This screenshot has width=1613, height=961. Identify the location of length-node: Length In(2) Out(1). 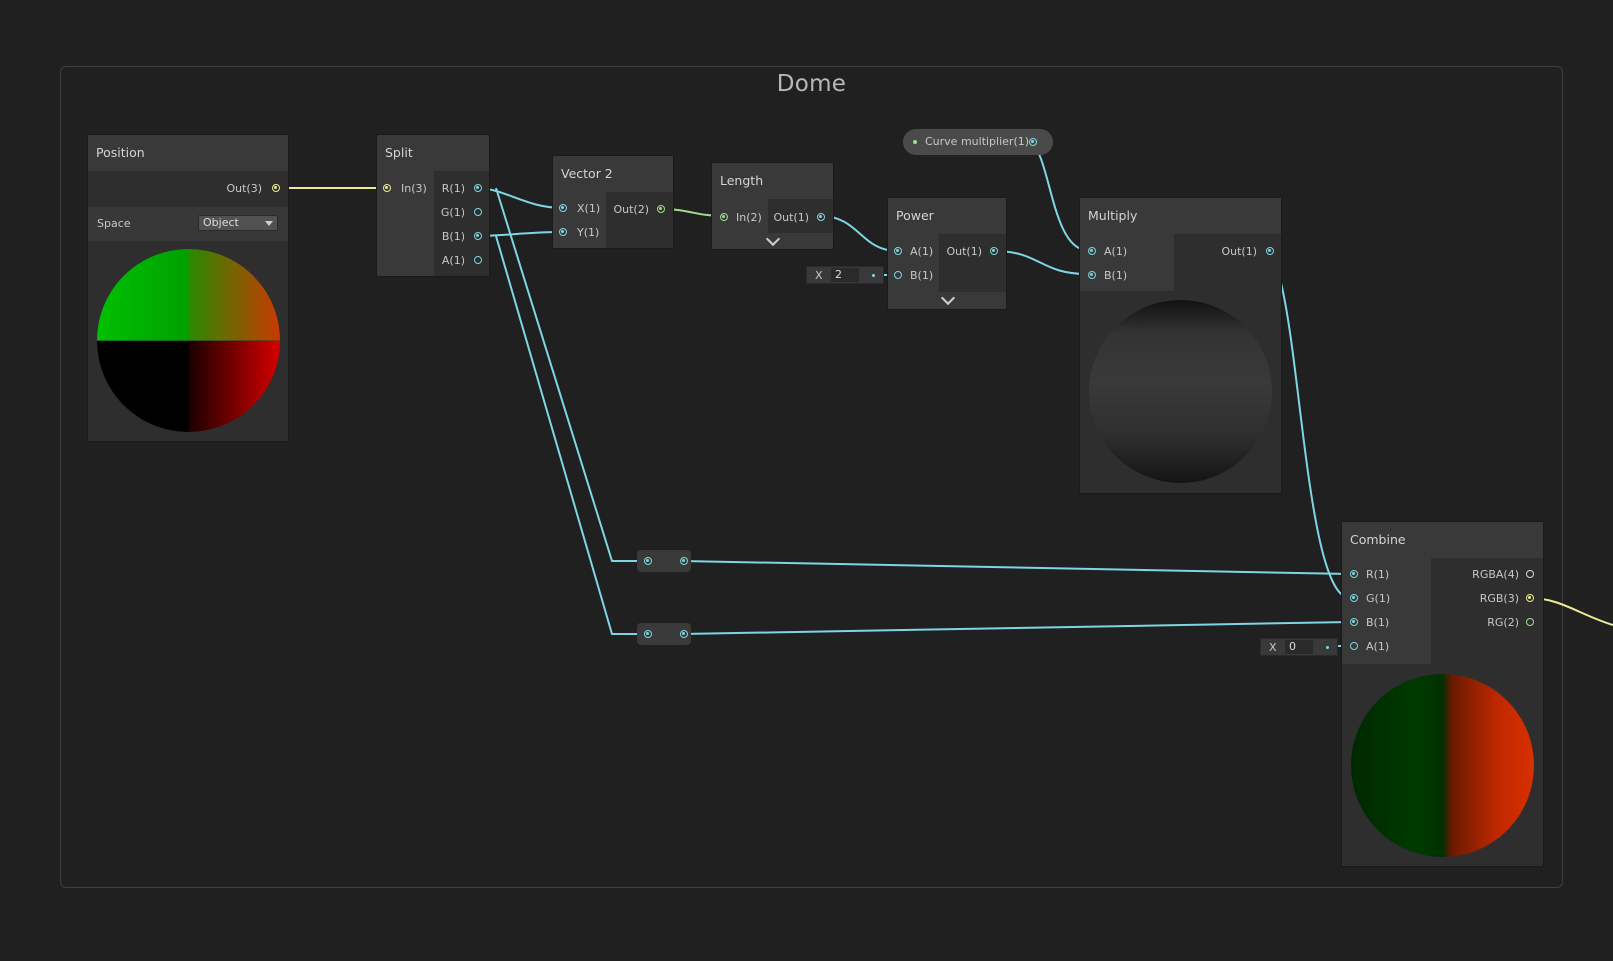
(772, 206).